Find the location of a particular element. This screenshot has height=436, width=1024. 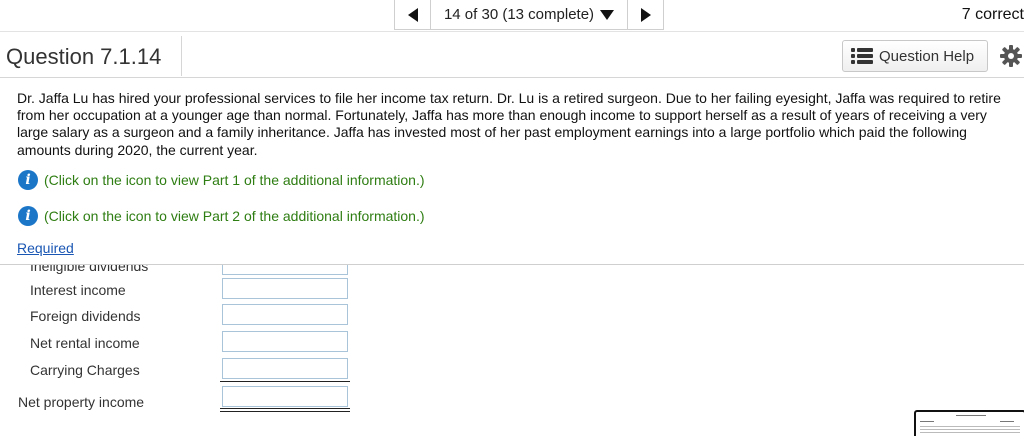

required-link: Required is located at coordinates (45, 248).